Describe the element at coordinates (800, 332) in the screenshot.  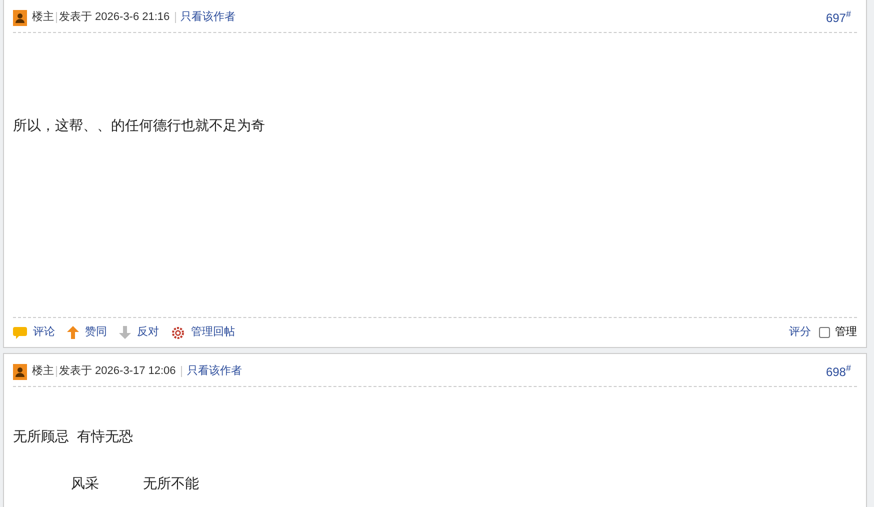
I see `rate-link: 评分` at that location.